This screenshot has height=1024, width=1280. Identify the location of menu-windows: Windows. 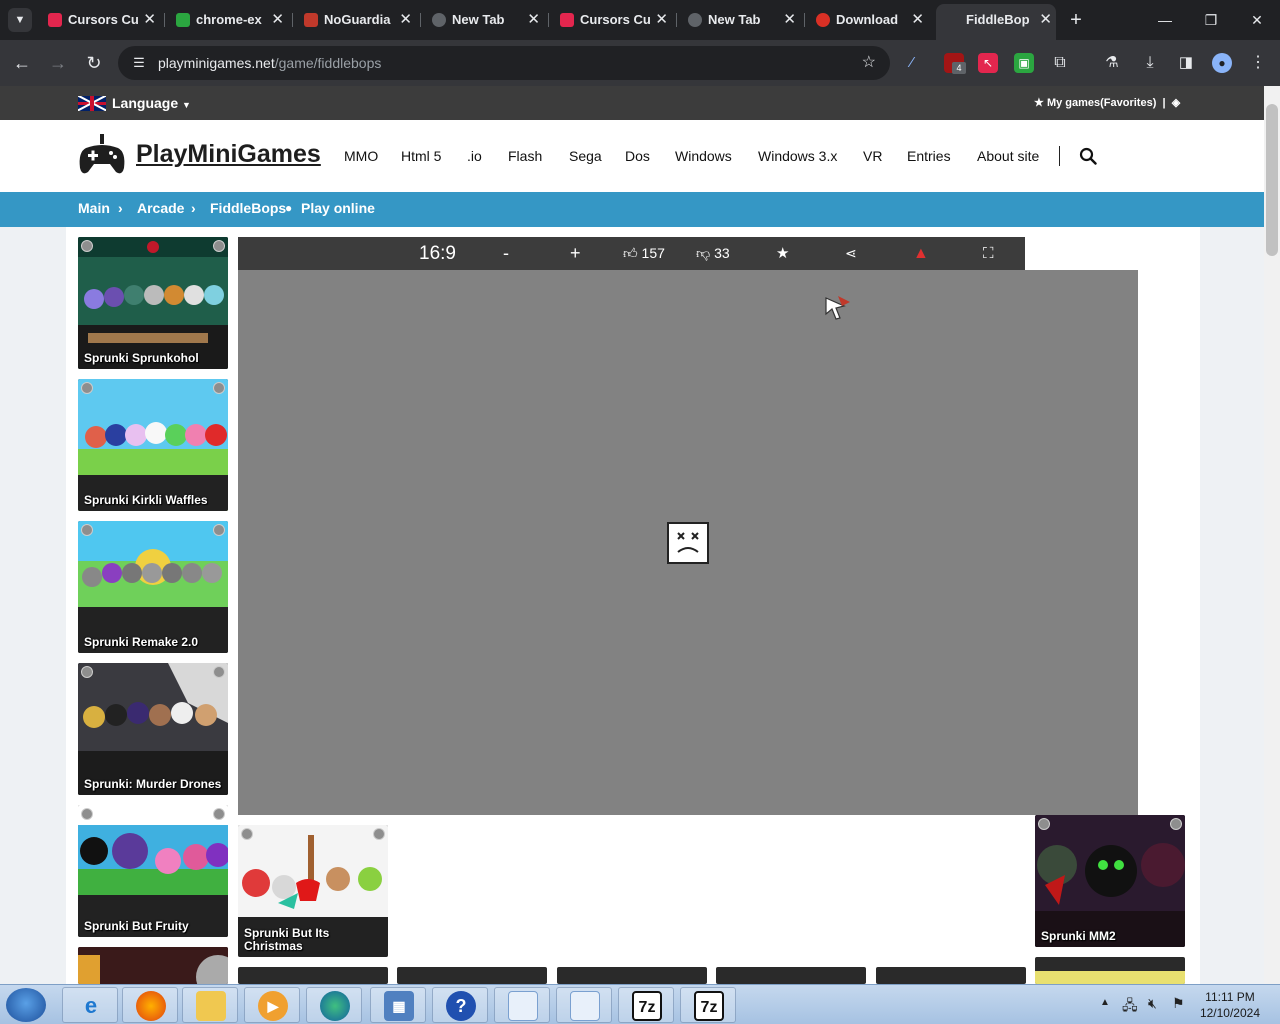
(703, 156).